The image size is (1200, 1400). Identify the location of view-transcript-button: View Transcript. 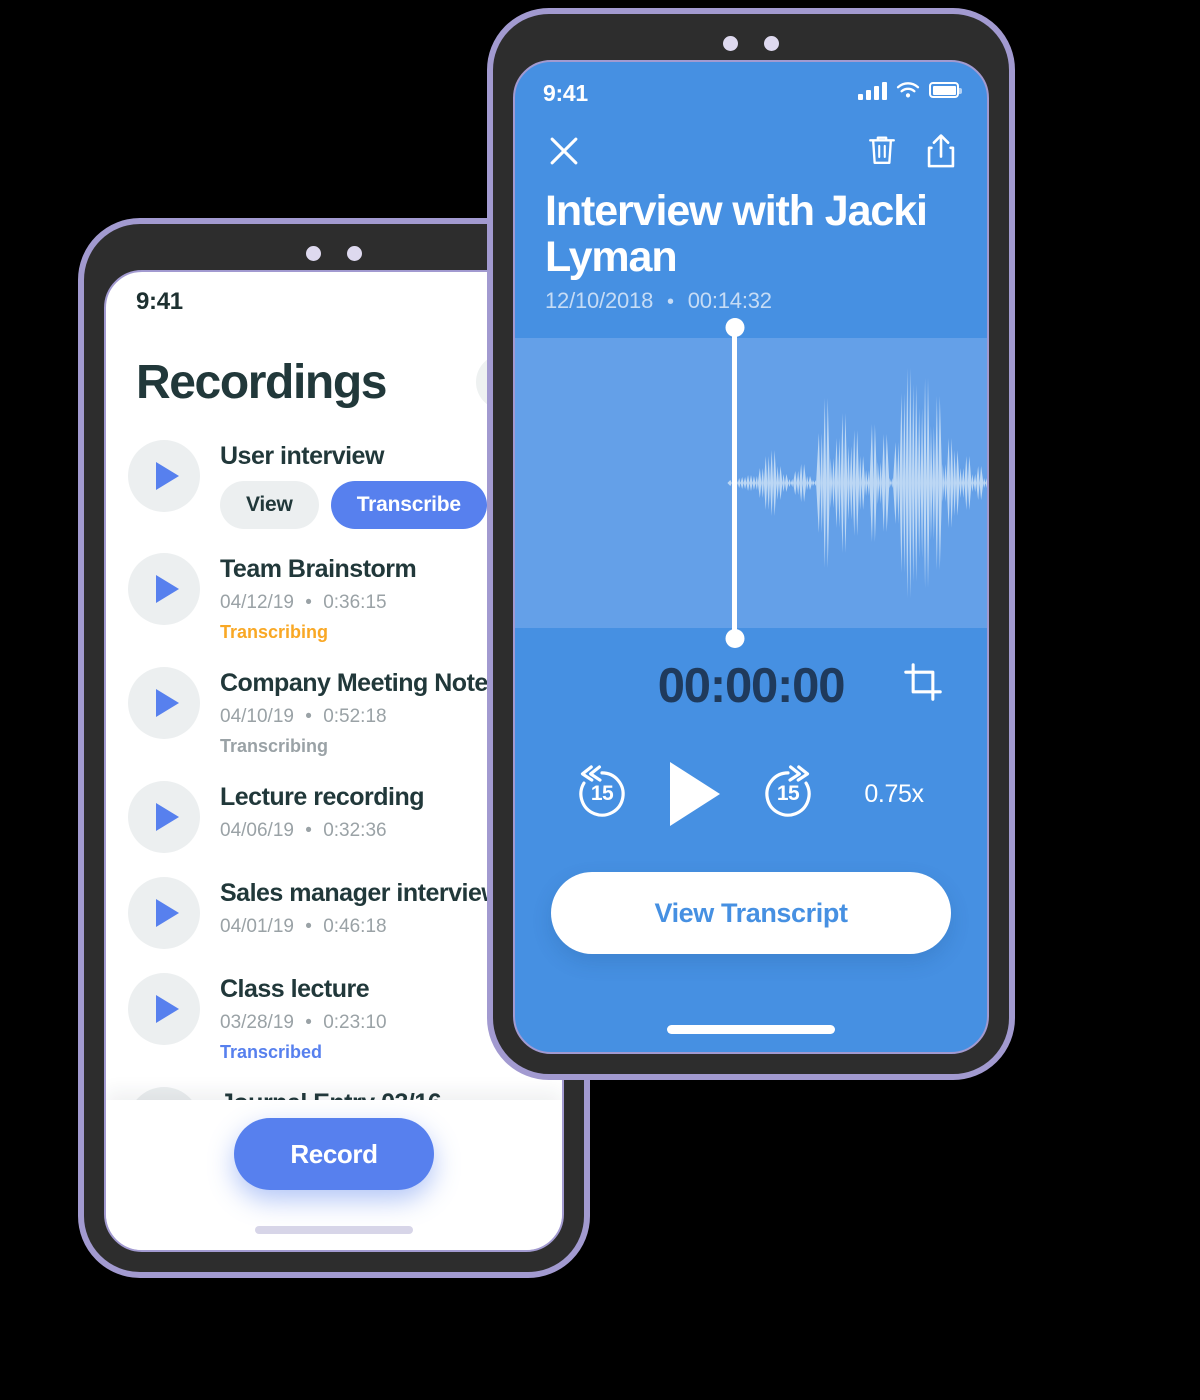
(751, 913).